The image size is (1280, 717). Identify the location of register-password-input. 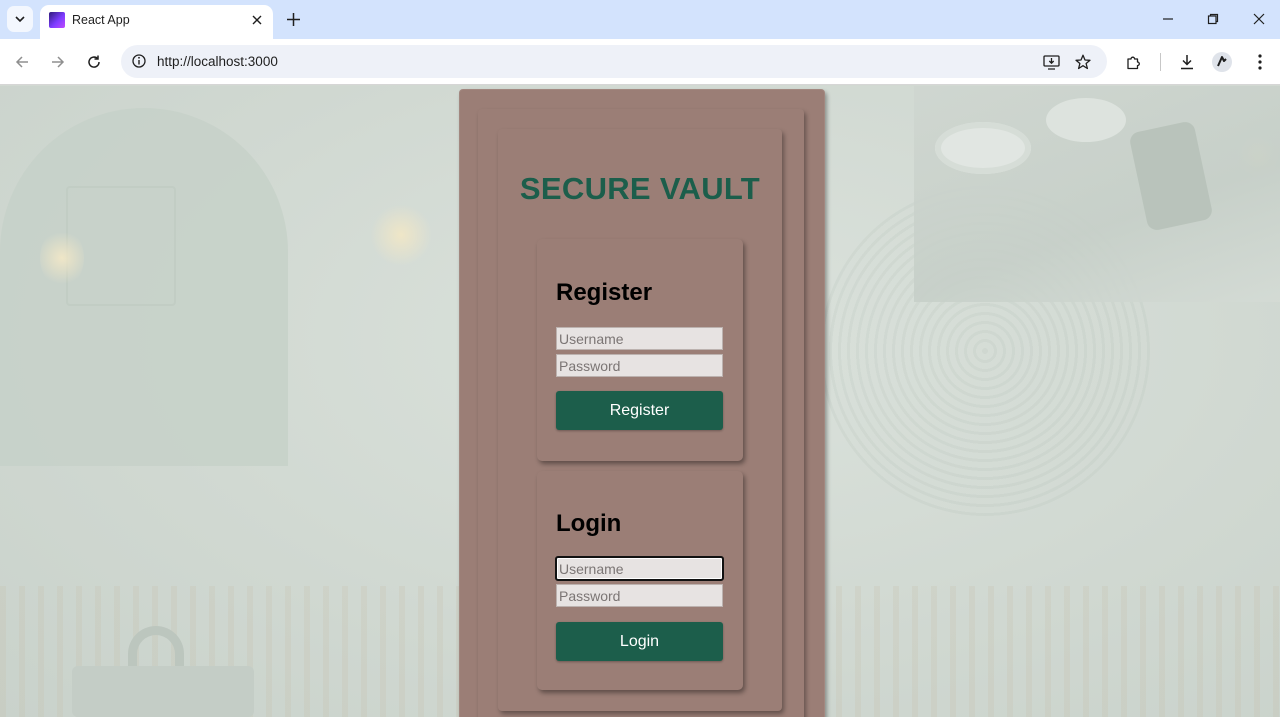
(639, 365).